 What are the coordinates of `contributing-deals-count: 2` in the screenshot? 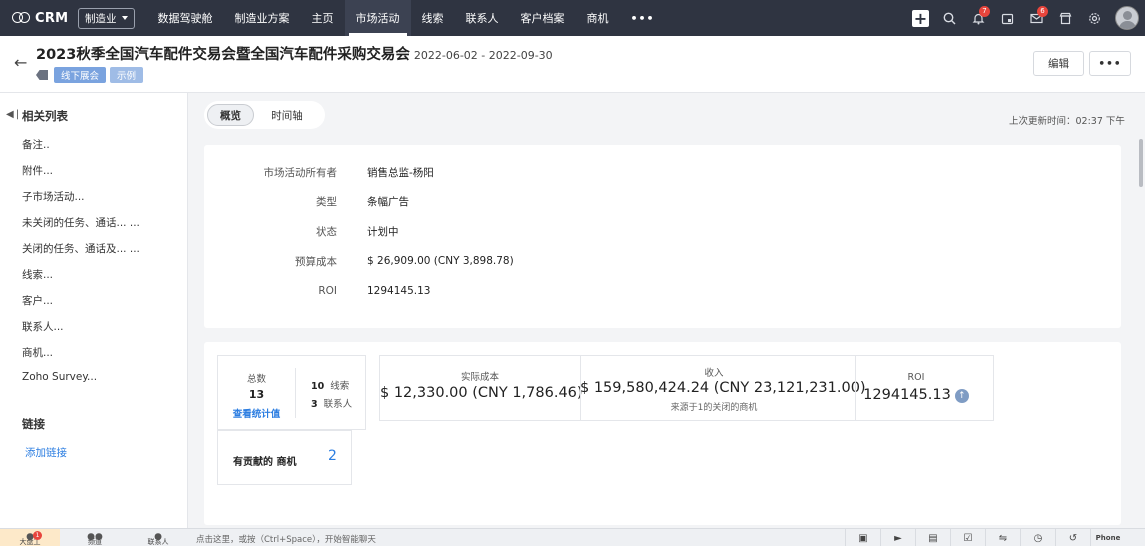 It's located at (332, 456).